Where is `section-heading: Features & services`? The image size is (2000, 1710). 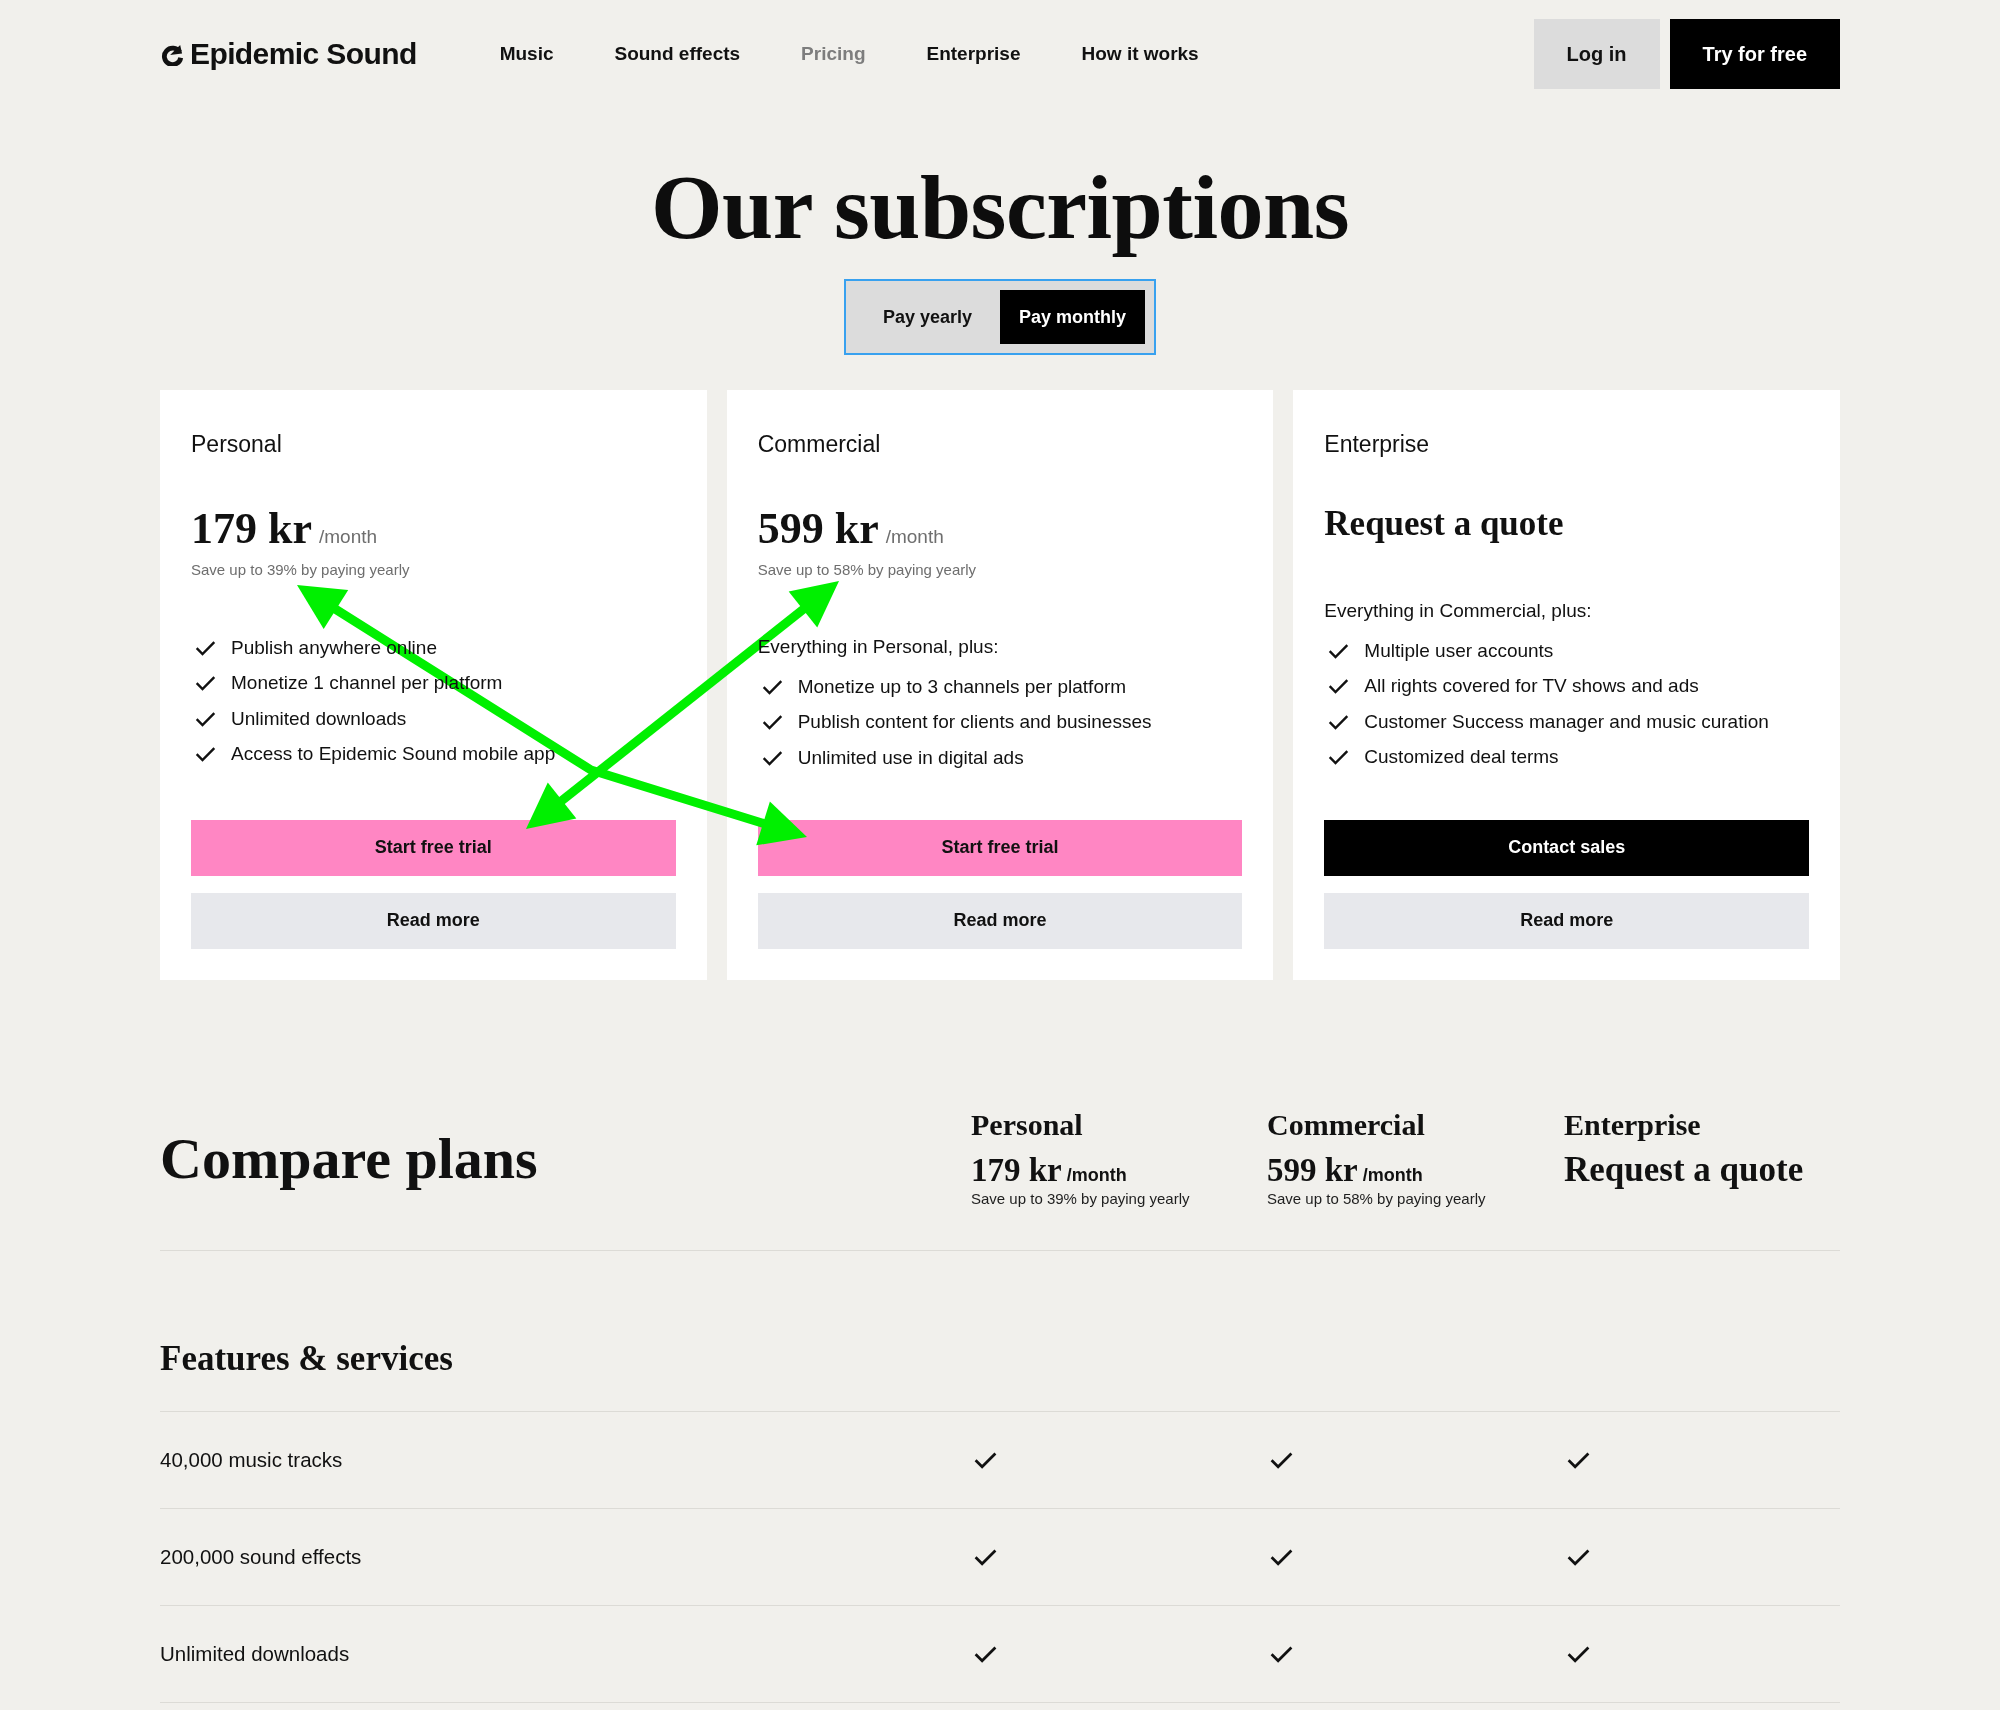
section-heading: Features & services is located at coordinates (306, 1358).